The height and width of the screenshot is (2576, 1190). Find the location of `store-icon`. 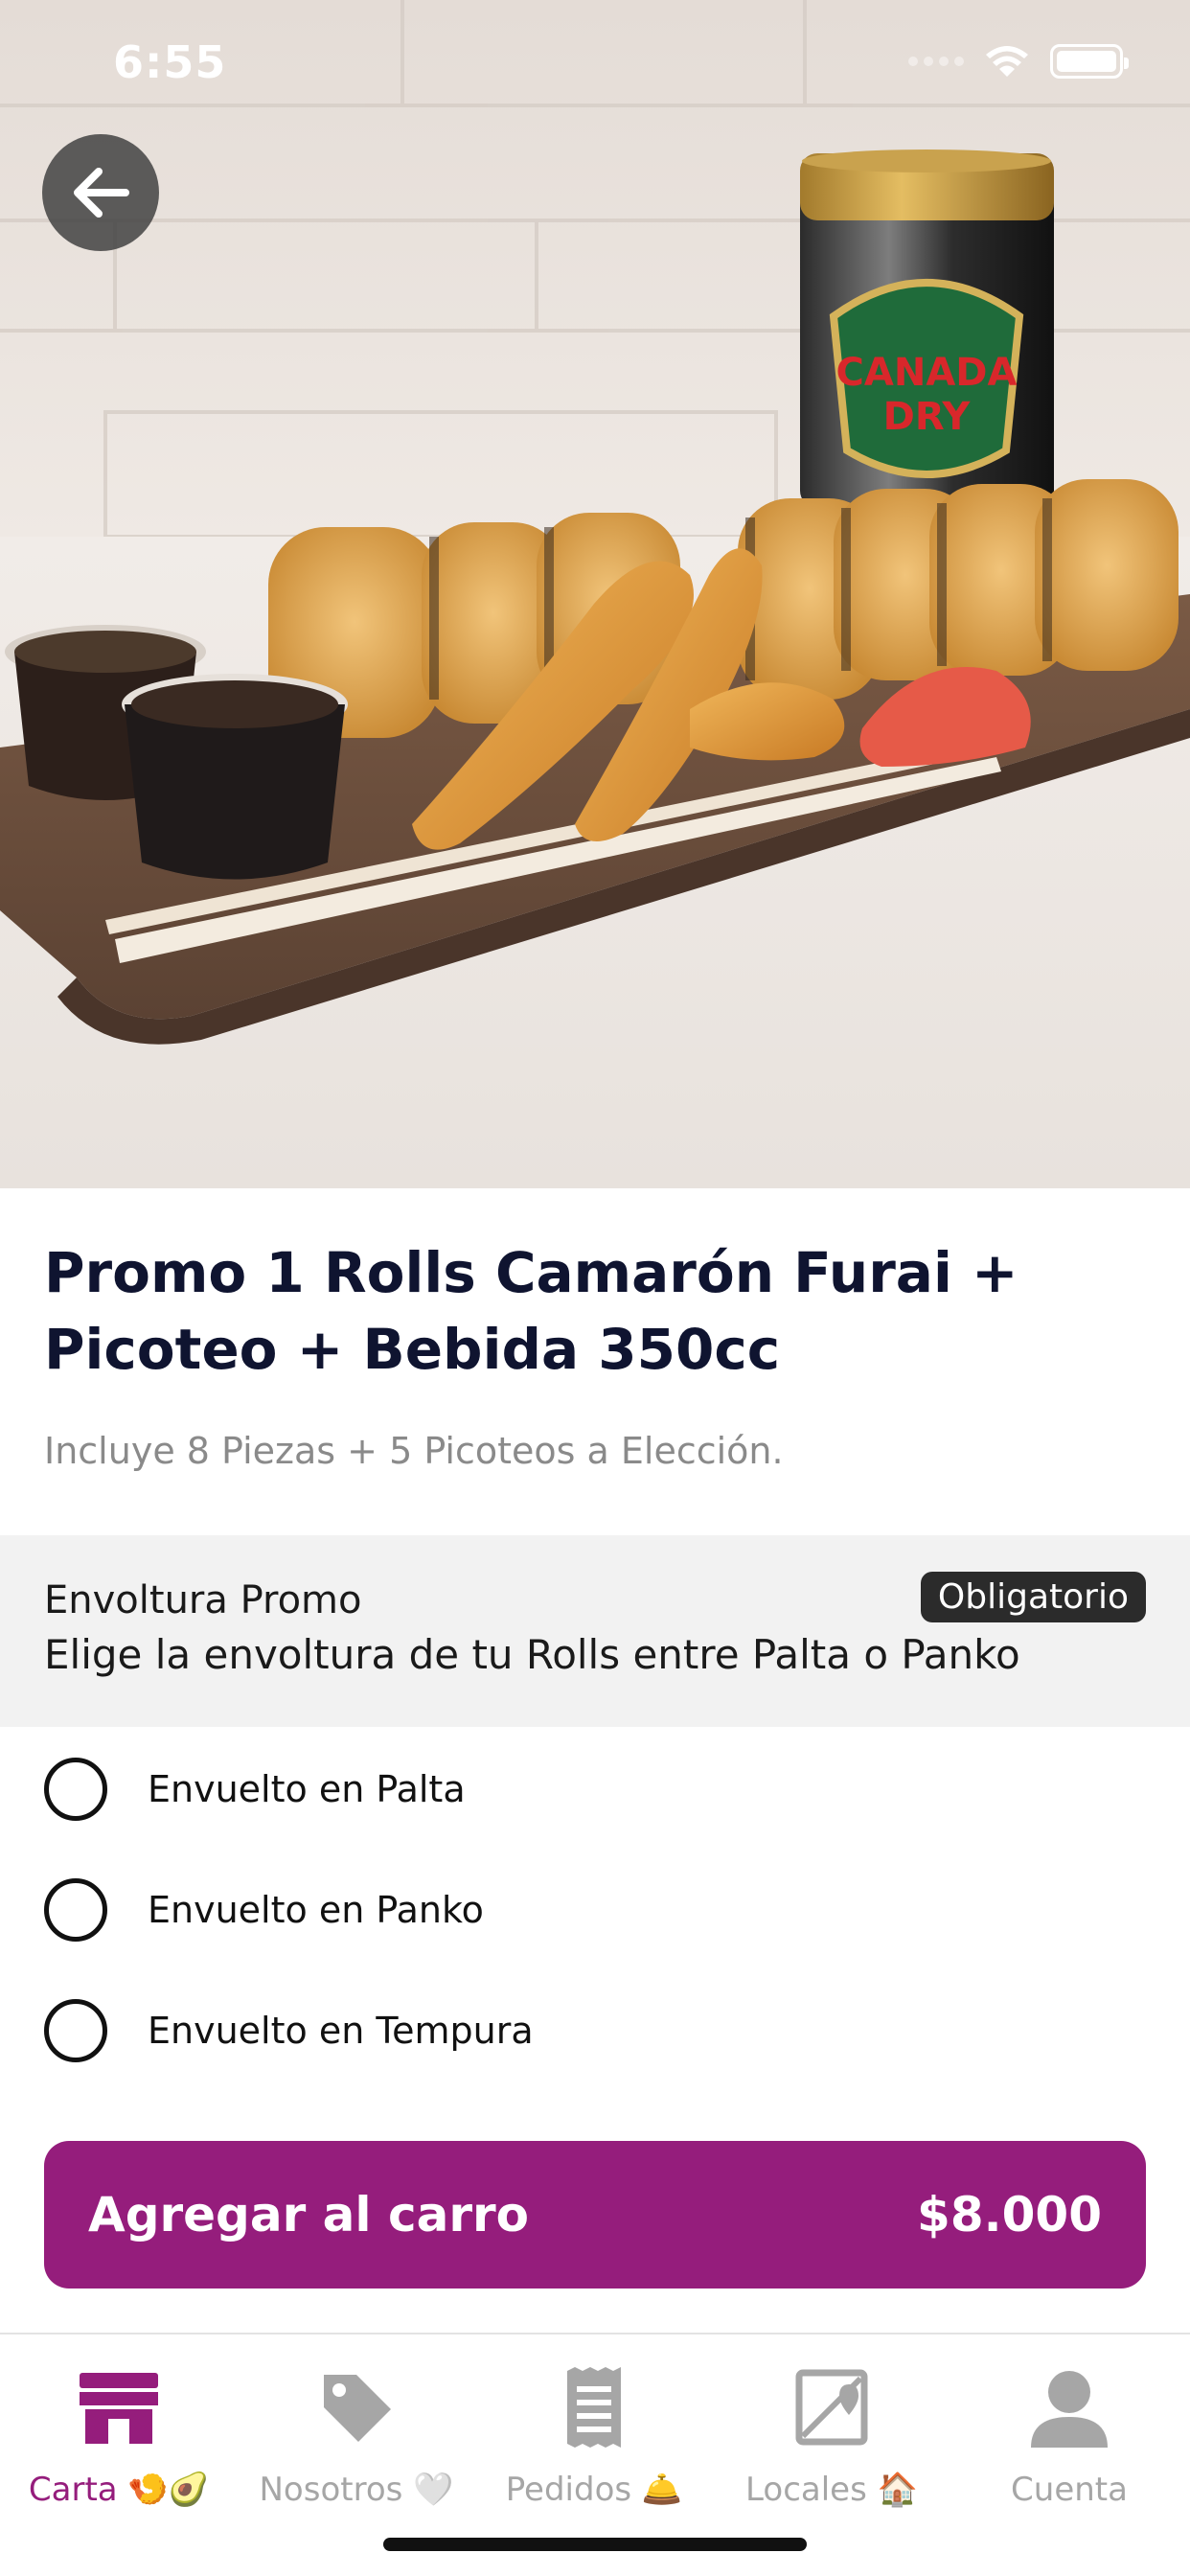

store-icon is located at coordinates (119, 2408).